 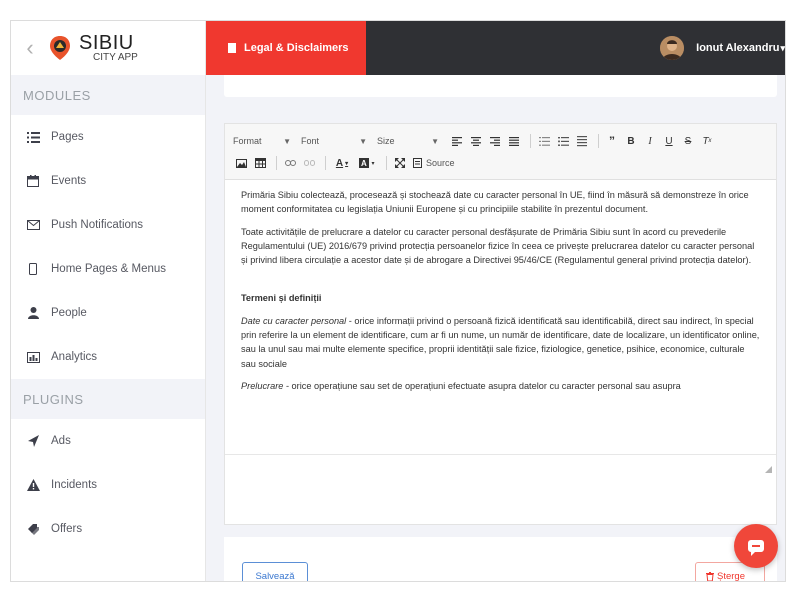 I want to click on bold-icon: B, so click(x=631, y=141).